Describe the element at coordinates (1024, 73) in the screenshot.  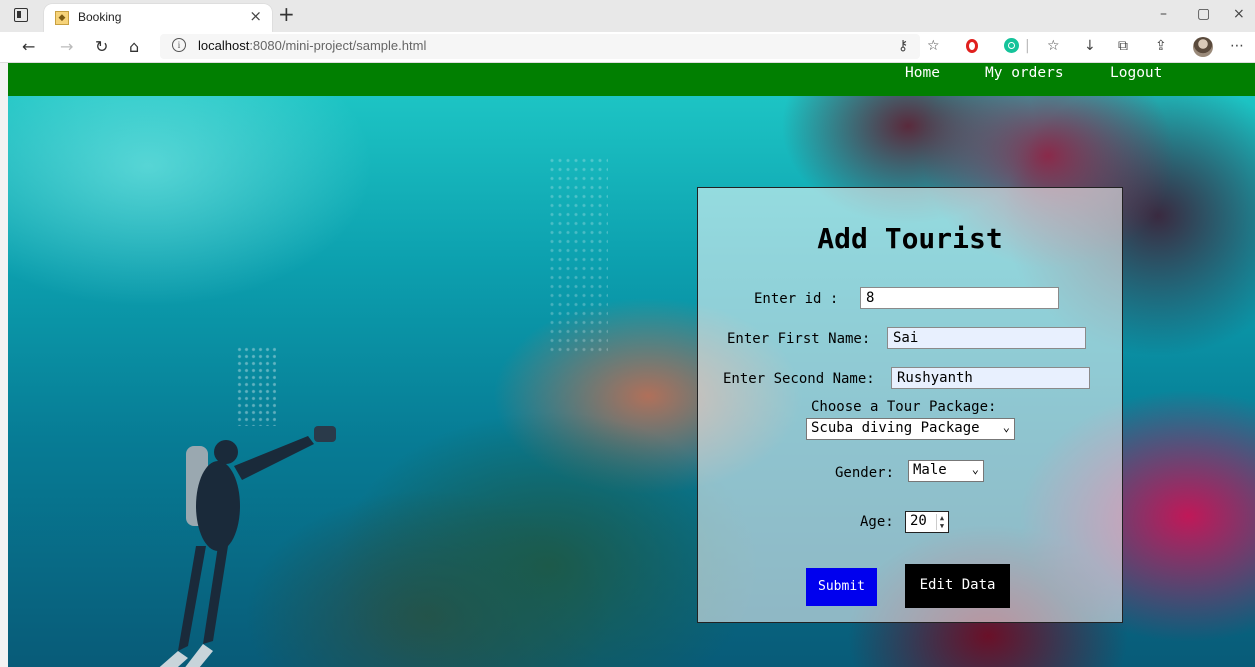
I see `nav-my-orders-link: My orders` at that location.